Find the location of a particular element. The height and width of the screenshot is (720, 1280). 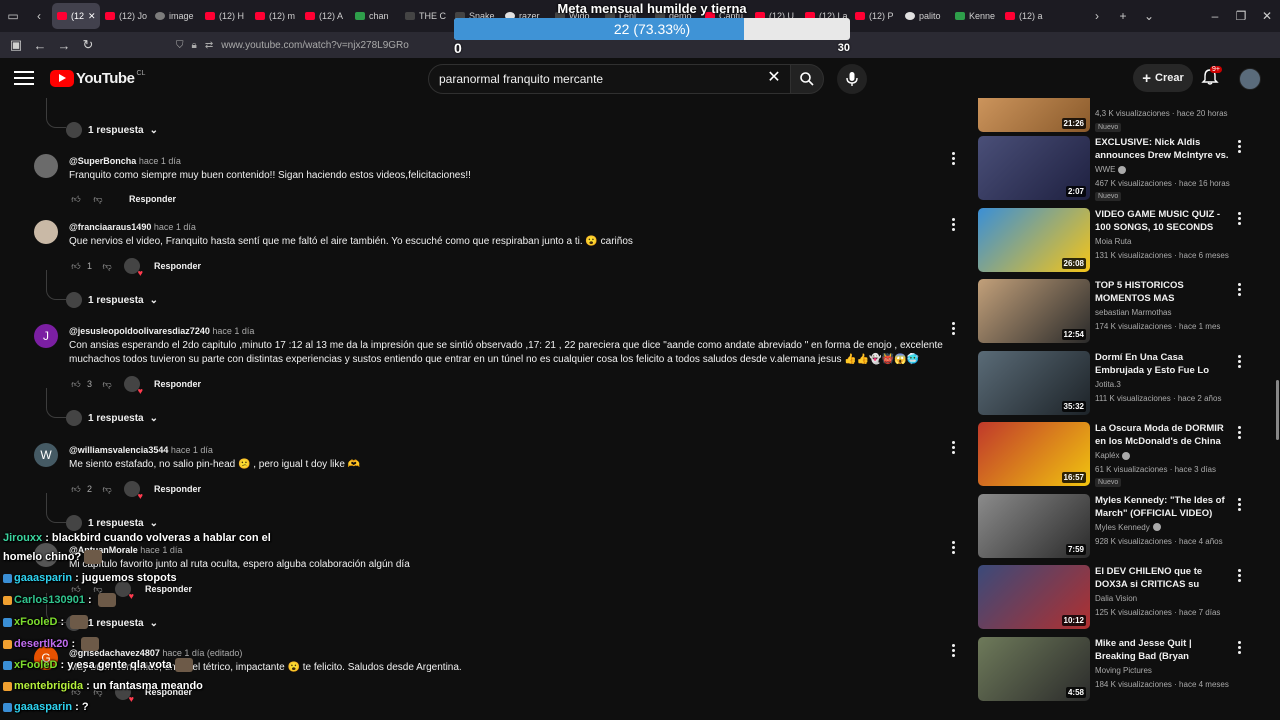

browser-tab: Kenne is located at coordinates (975, 16).